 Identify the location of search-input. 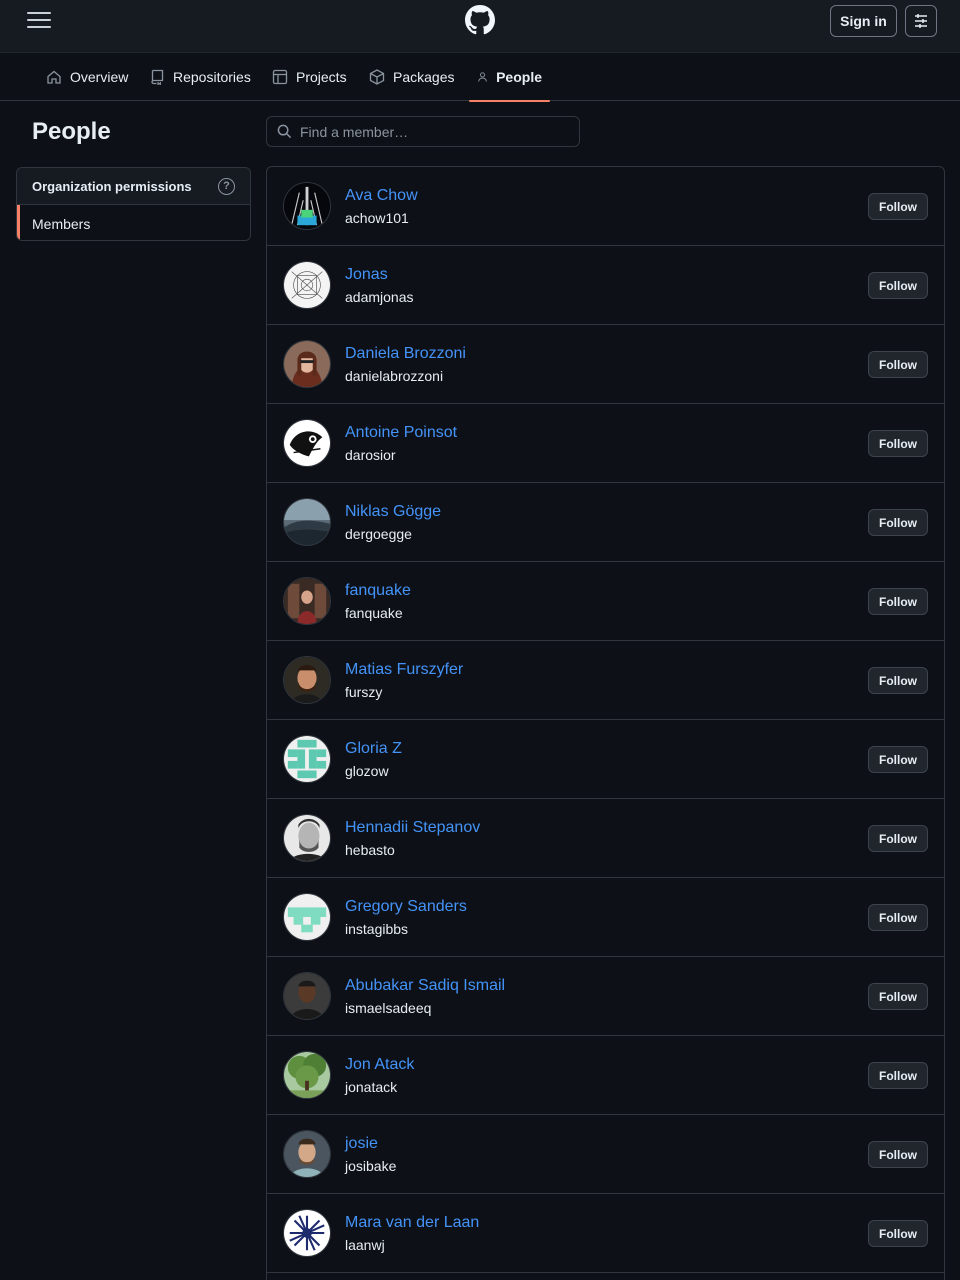
(435, 131).